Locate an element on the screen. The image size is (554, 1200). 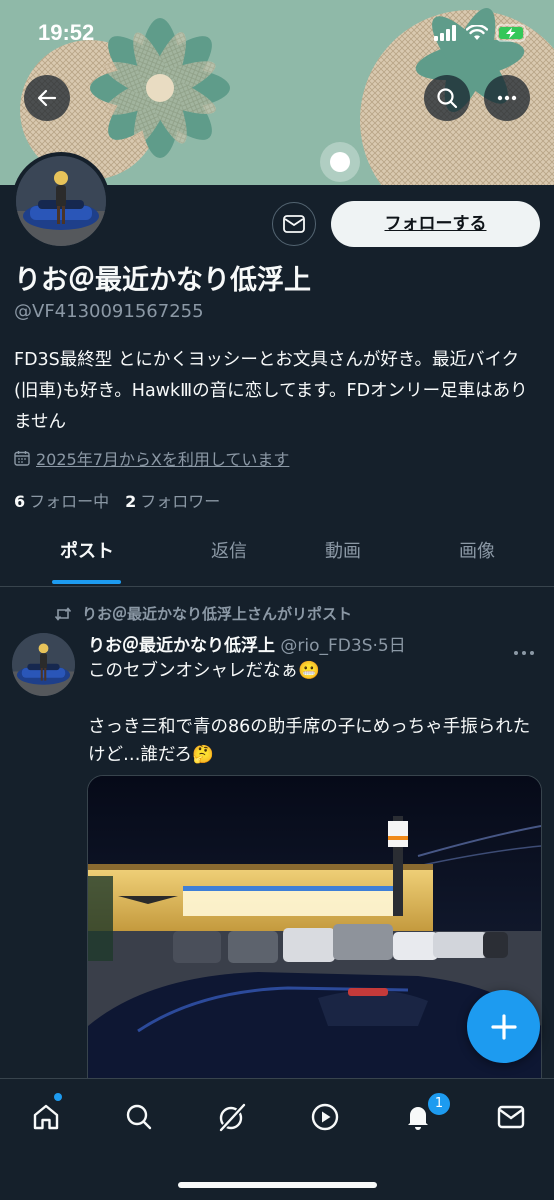
repost-icon is located at coordinates (63, 613).